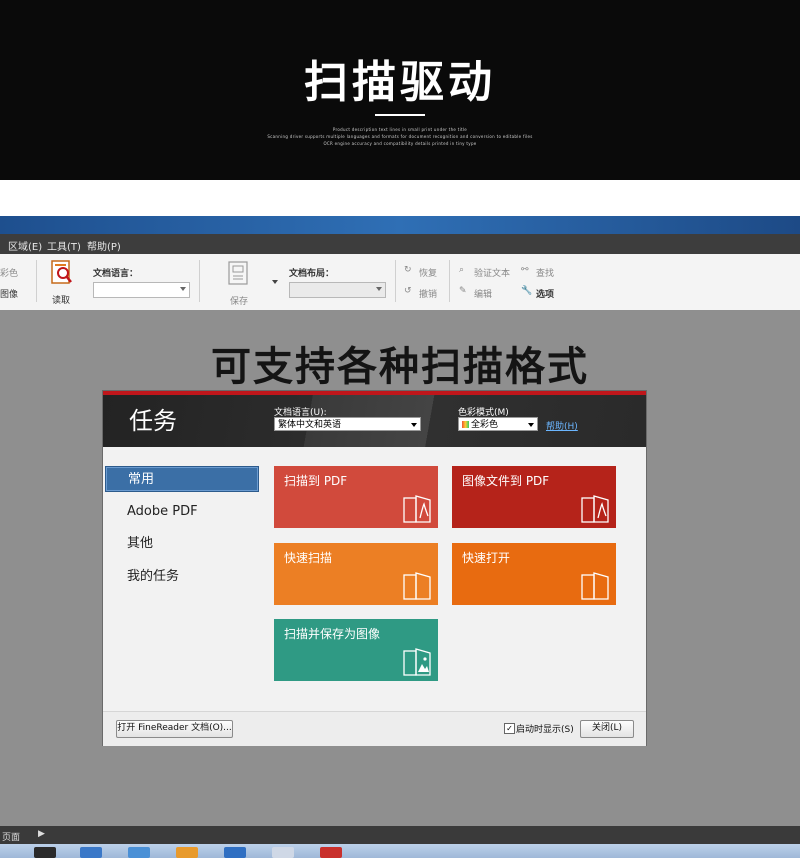 The image size is (800, 858). What do you see at coordinates (347, 424) in the screenshot?
I see `doc-language-select: 繁体中文和英语` at bounding box center [347, 424].